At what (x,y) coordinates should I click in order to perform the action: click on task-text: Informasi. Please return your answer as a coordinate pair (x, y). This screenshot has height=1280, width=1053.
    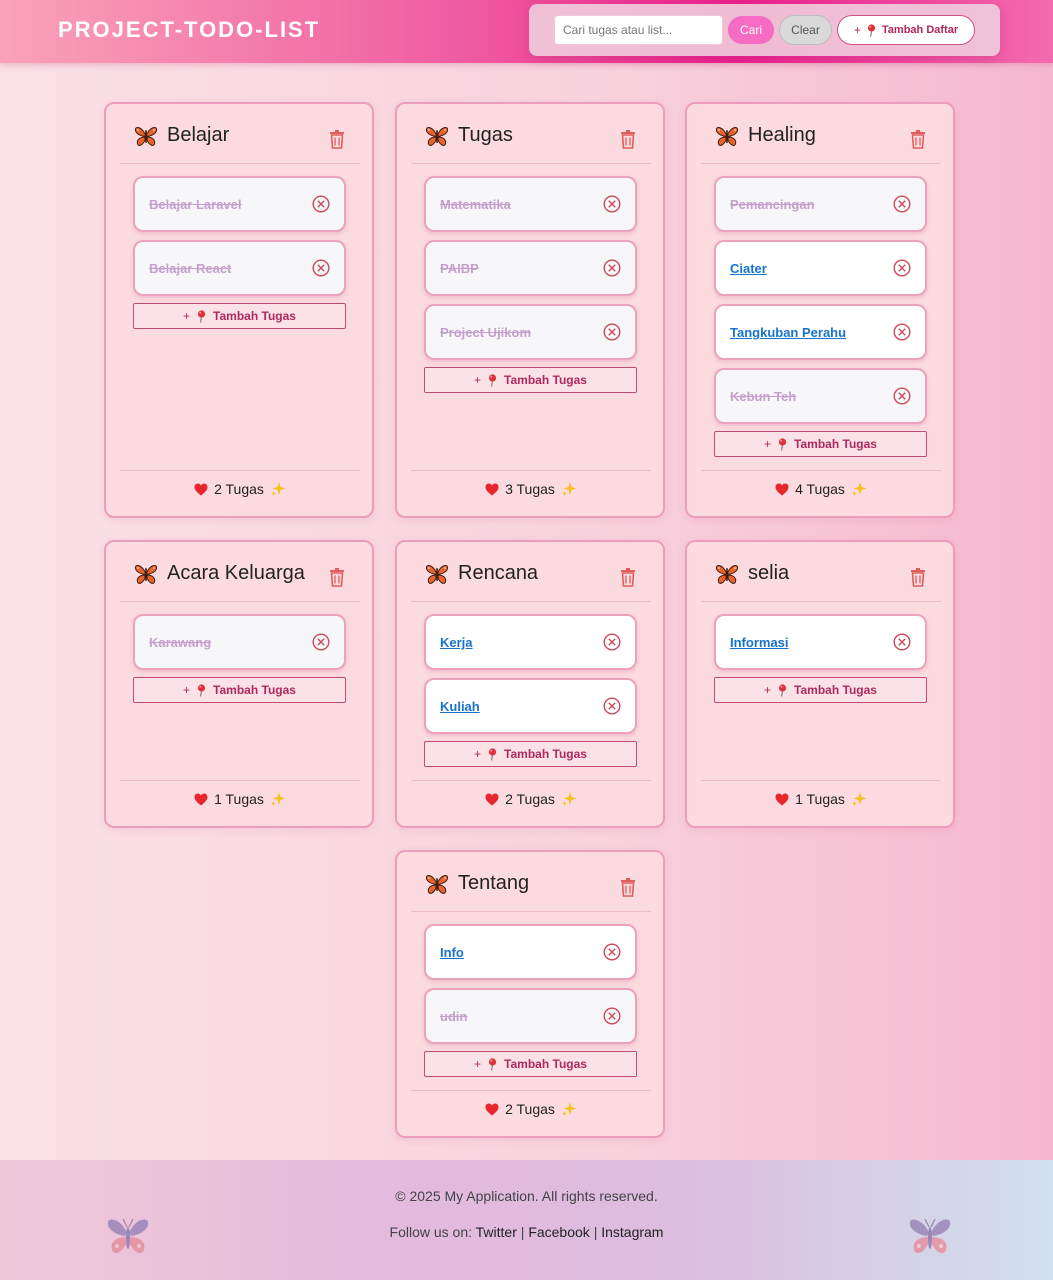
    Looking at the image, I should click on (759, 642).